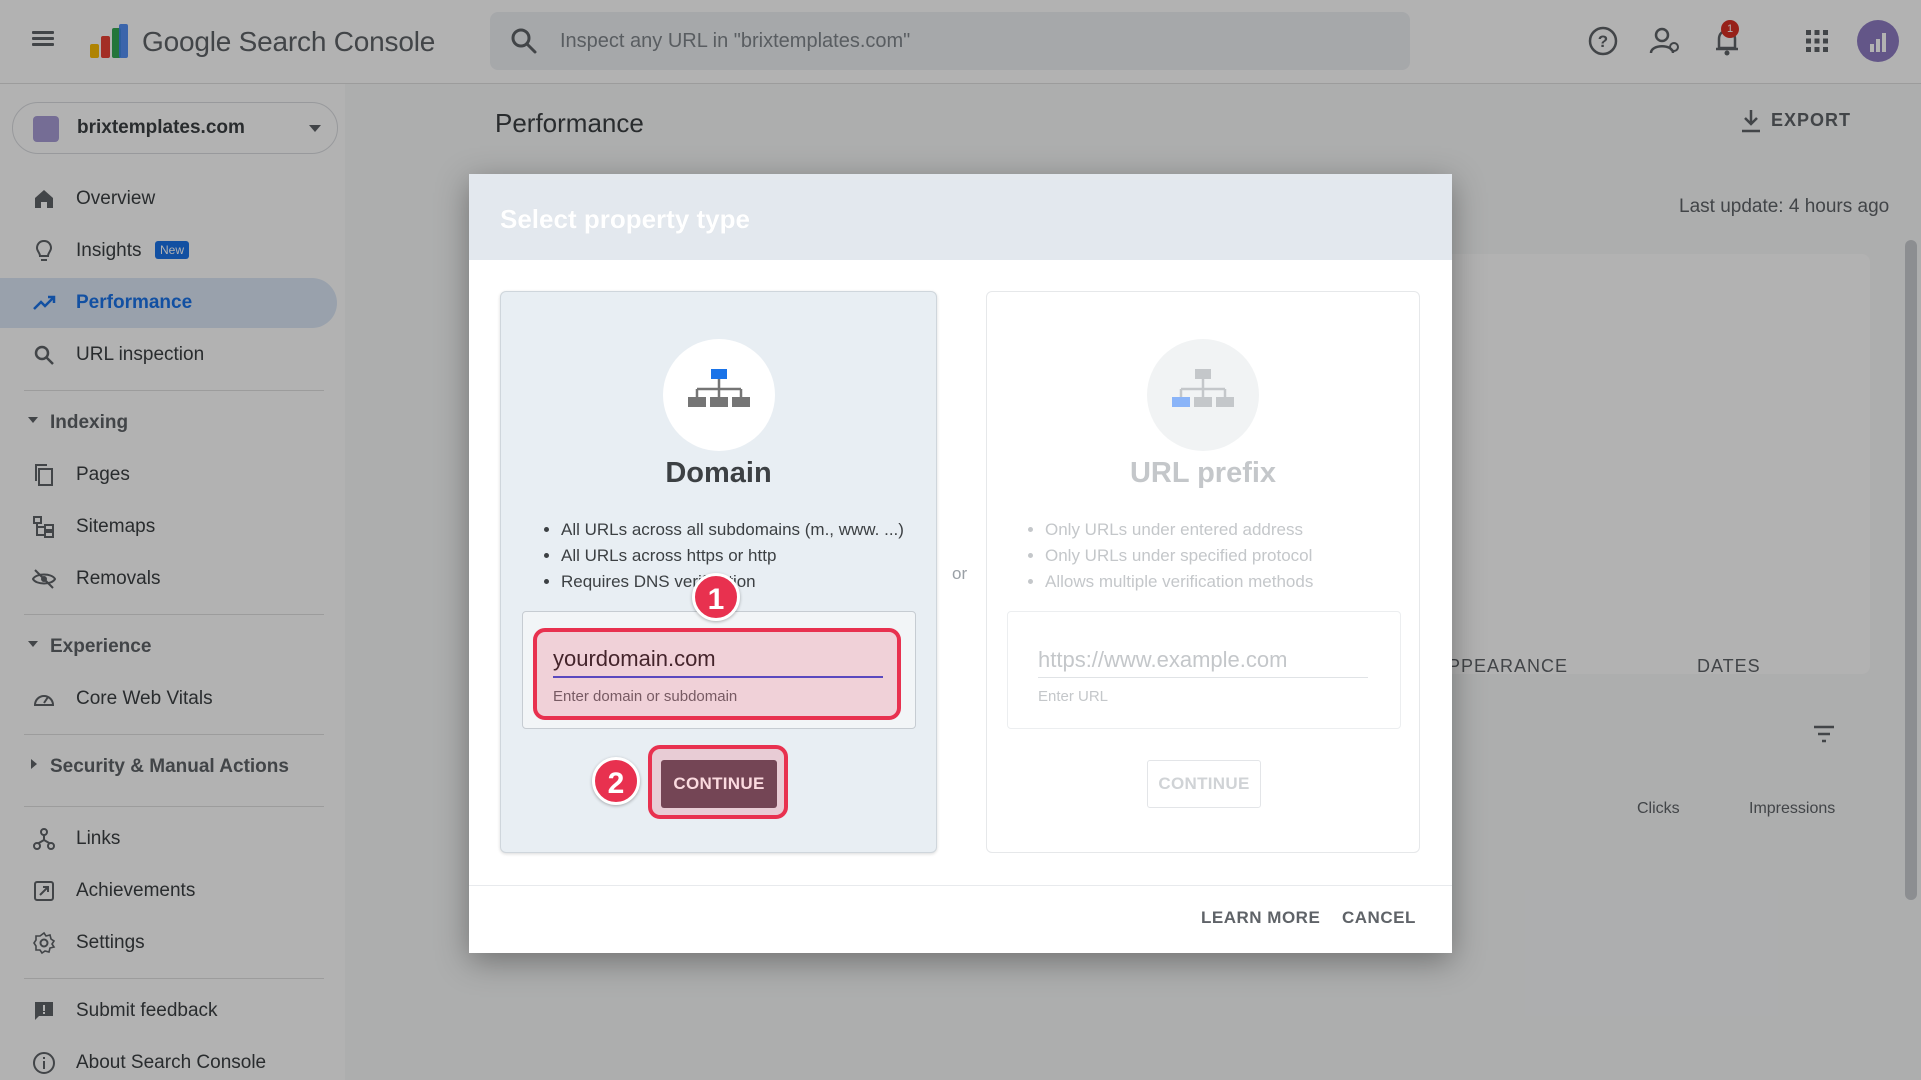 The image size is (1921, 1080). Describe the element at coordinates (717, 674) in the screenshot. I see `input-highlight-box` at that location.